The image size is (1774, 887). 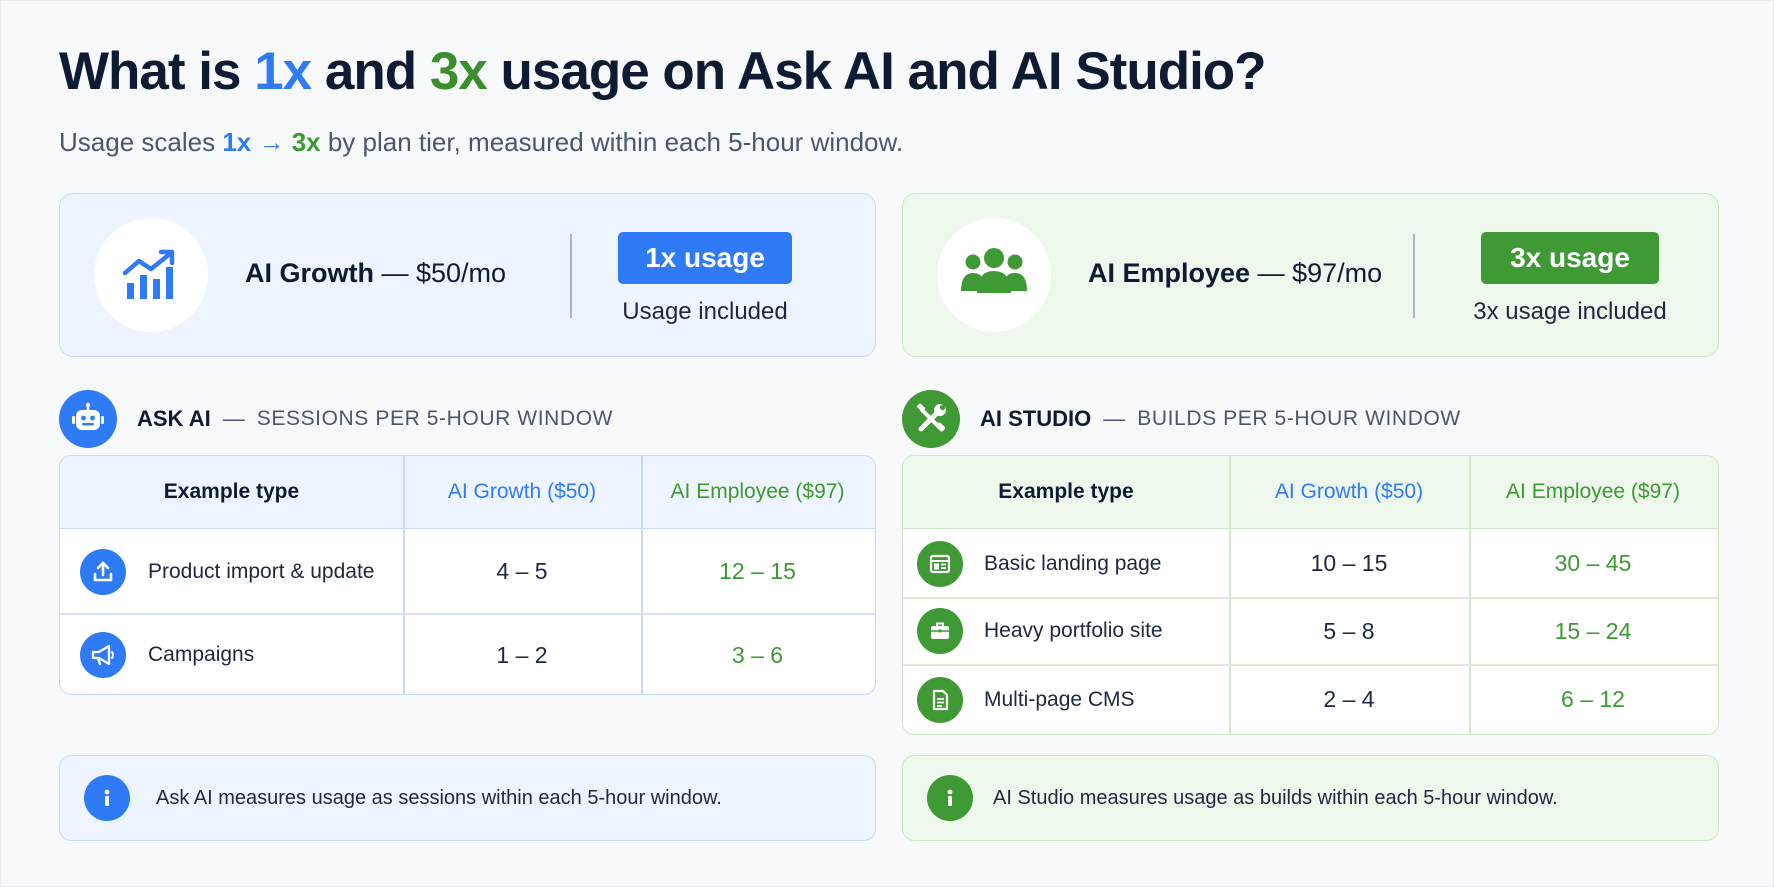 What do you see at coordinates (261, 571) in the screenshot?
I see `row-label: Product import & update` at bounding box center [261, 571].